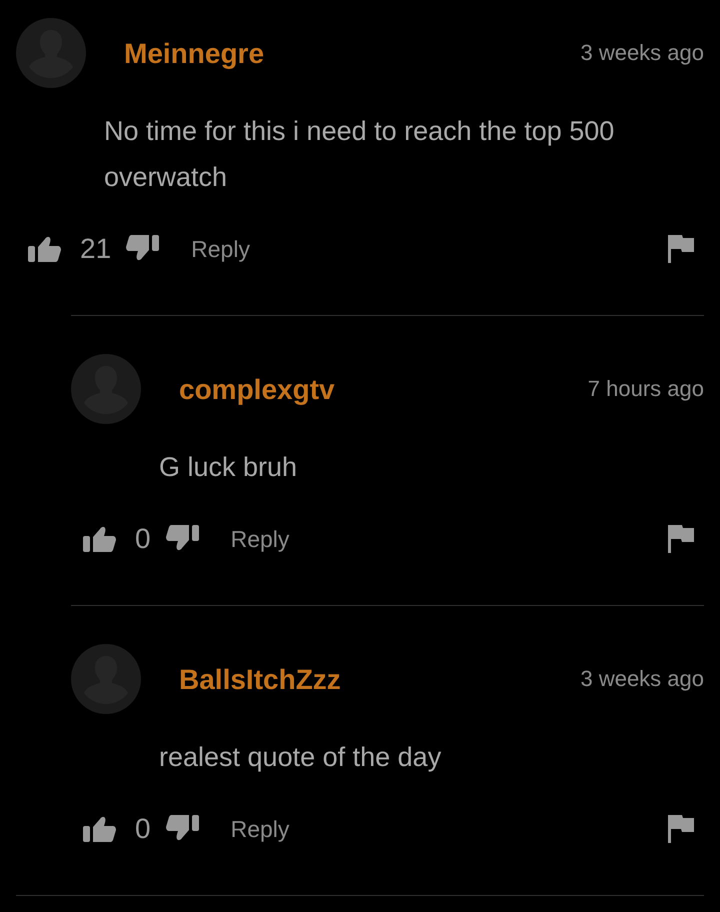 The height and width of the screenshot is (912, 720). Describe the element at coordinates (360, 154) in the screenshot. I see `comment-text: No time for this i need to reach the top 500 overwatch` at that location.